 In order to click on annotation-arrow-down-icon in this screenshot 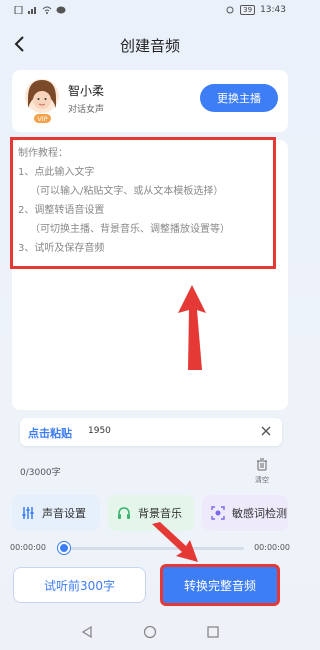, I will do `click(175, 542)`.